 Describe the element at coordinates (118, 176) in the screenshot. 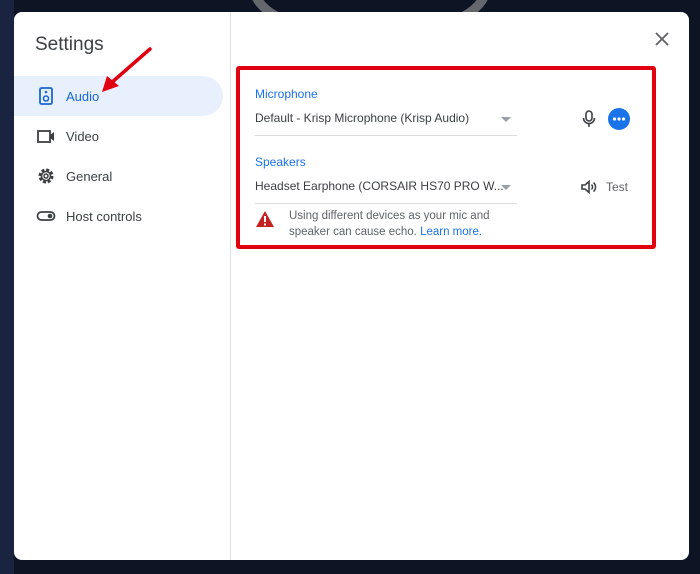

I see `sidebar-item-general: General` at that location.